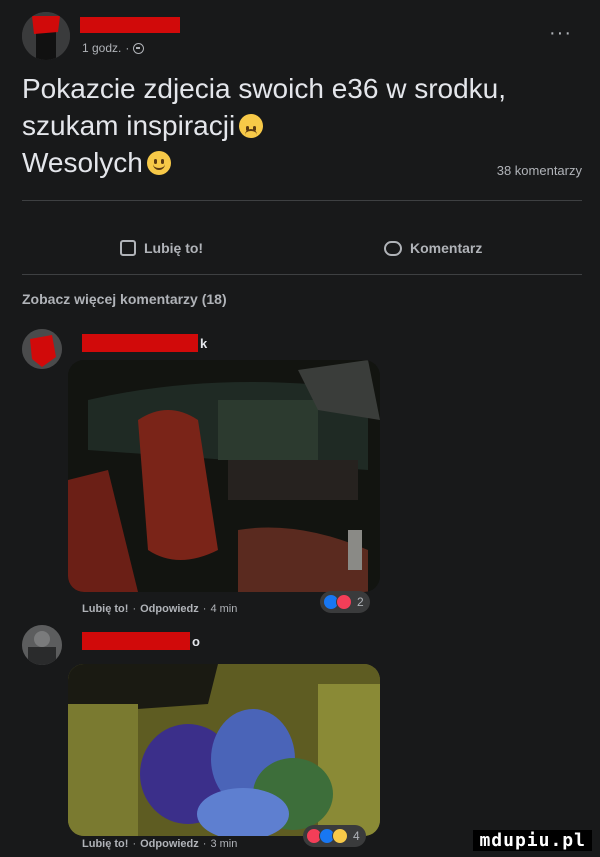 The width and height of the screenshot is (600, 857). What do you see at coordinates (196, 641) in the screenshot?
I see `commenter-name-tail: o` at bounding box center [196, 641].